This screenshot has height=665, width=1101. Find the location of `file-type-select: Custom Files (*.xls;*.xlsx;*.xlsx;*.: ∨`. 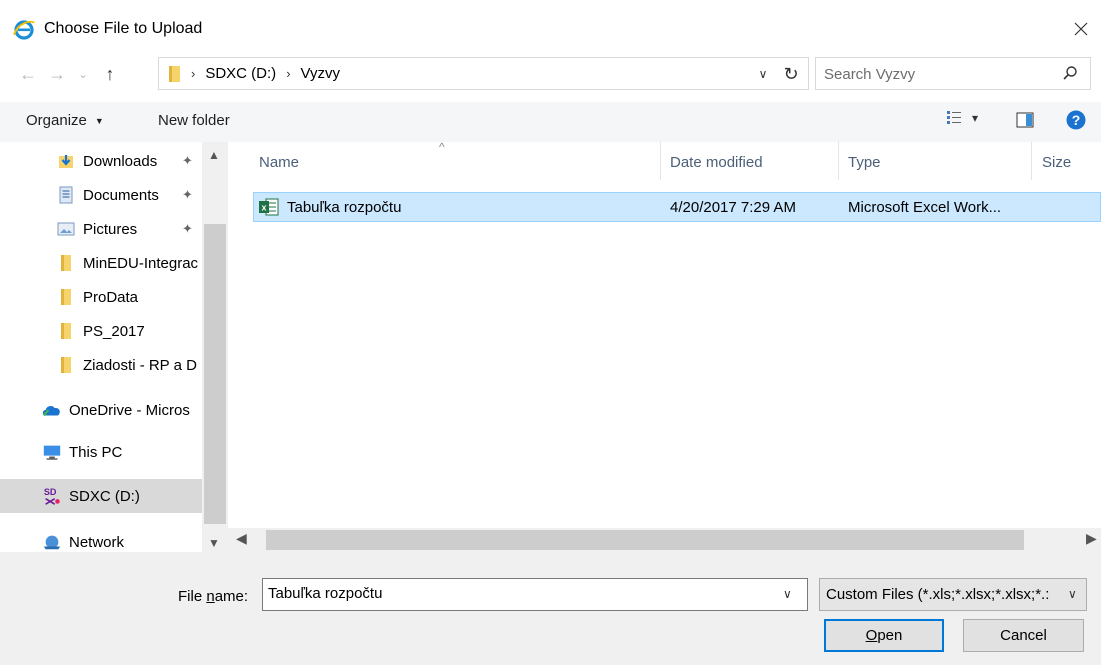

file-type-select: Custom Files (*.xls;*.xlsx;*.xlsx;*.: ∨ is located at coordinates (953, 594).